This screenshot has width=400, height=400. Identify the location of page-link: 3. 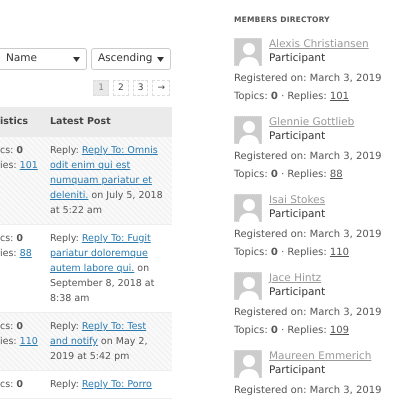
(140, 88).